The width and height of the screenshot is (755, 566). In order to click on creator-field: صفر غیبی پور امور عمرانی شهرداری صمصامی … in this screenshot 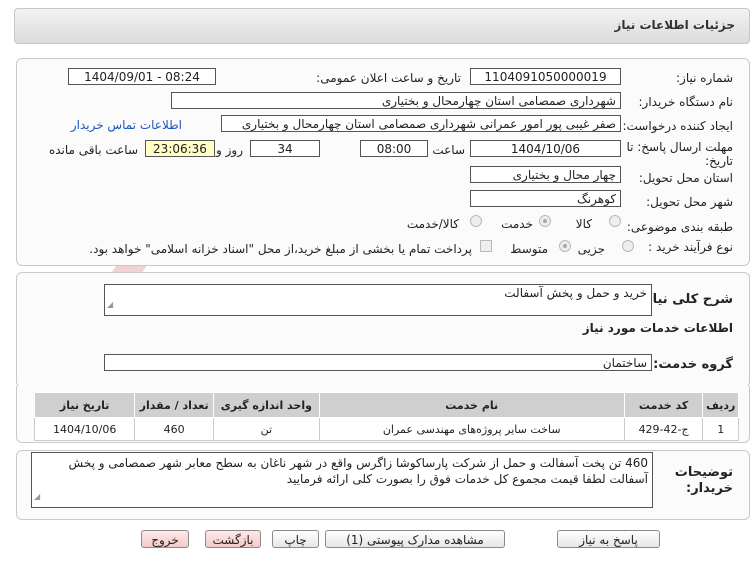, I will do `click(421, 123)`.